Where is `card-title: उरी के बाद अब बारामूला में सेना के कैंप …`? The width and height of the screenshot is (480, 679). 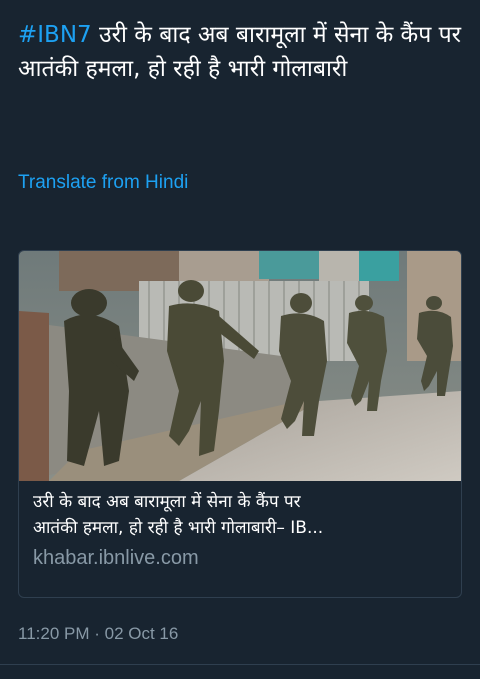
card-title: उरी के बाद अब बारामूला में सेना के कैंप … is located at coordinates (240, 515).